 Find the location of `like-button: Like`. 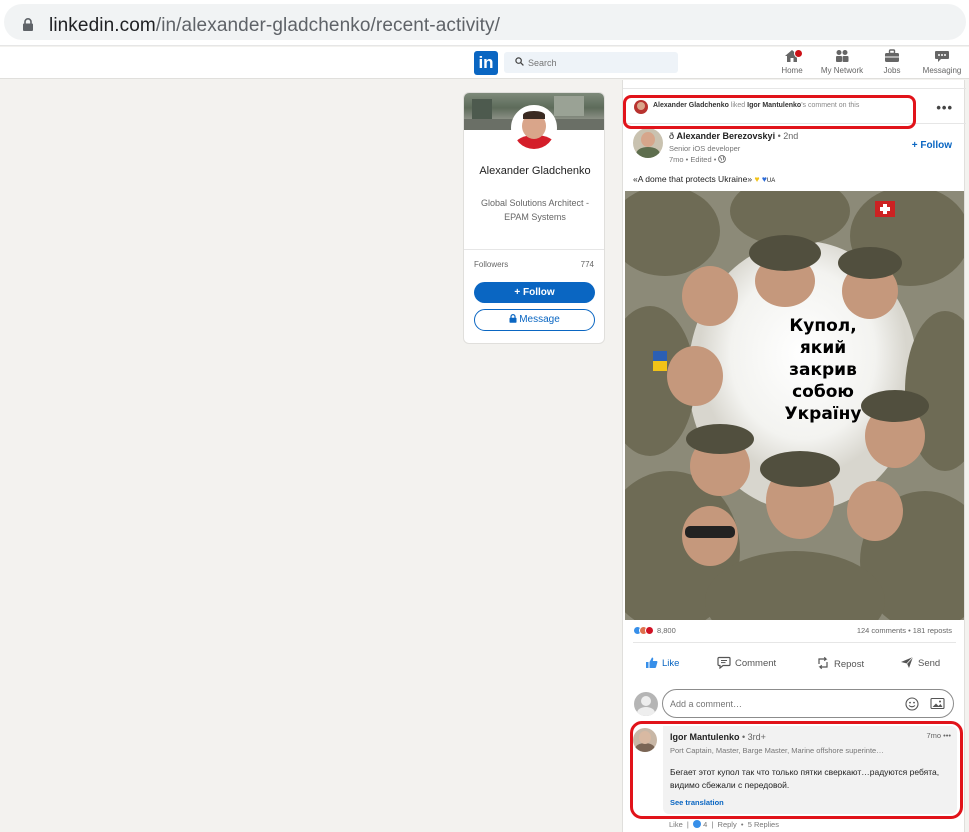

like-button: Like is located at coordinates (662, 662).